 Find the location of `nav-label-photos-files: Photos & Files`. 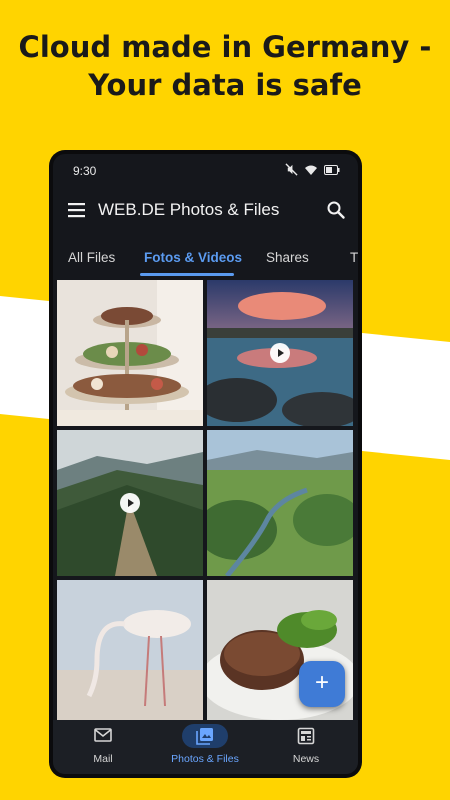

nav-label-photos-files: Photos & Files is located at coordinates (205, 759).